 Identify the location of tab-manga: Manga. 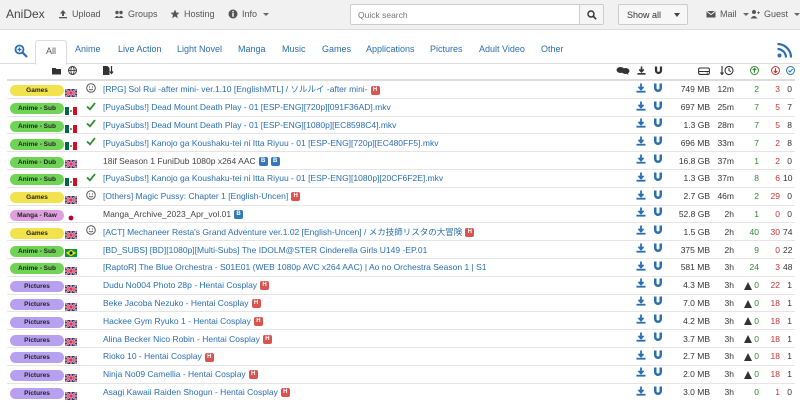
(252, 49).